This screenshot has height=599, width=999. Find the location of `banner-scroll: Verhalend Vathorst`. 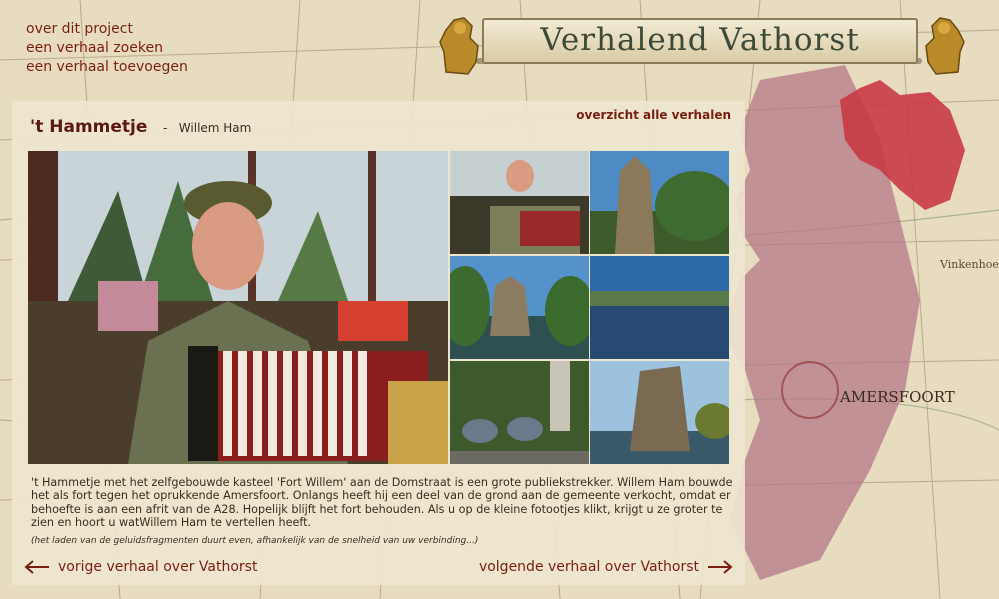

banner-scroll: Verhalend Vathorst is located at coordinates (700, 41).